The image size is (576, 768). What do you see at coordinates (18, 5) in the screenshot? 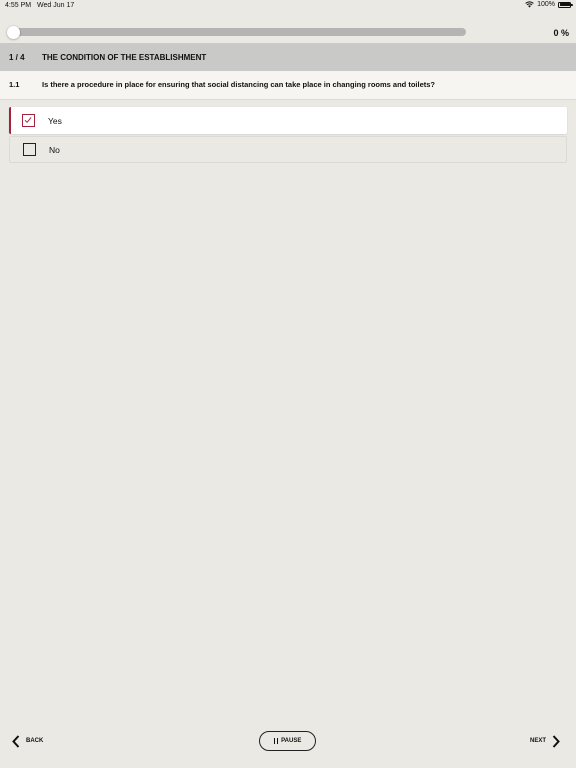
I see `status-time: 4:55 PM` at bounding box center [18, 5].